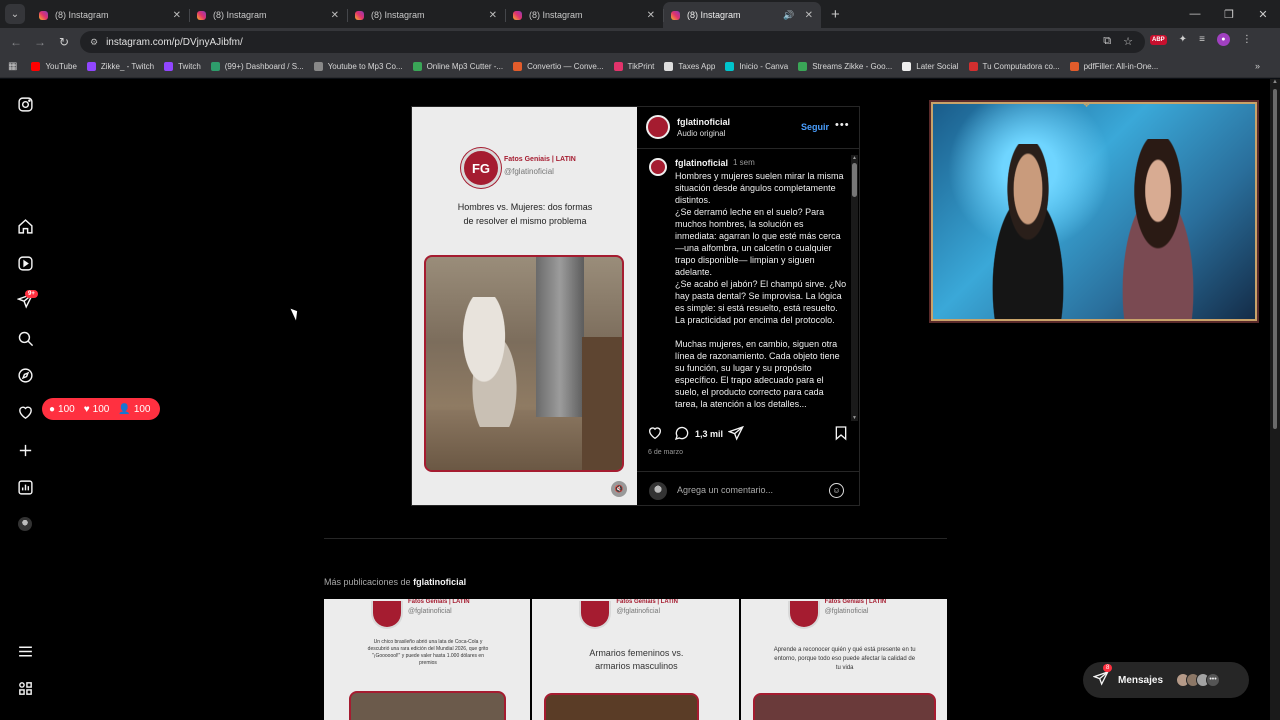 The width and height of the screenshot is (1280, 720). What do you see at coordinates (835, 14) in the screenshot?
I see `new-tab-plus-icon: +` at bounding box center [835, 14].